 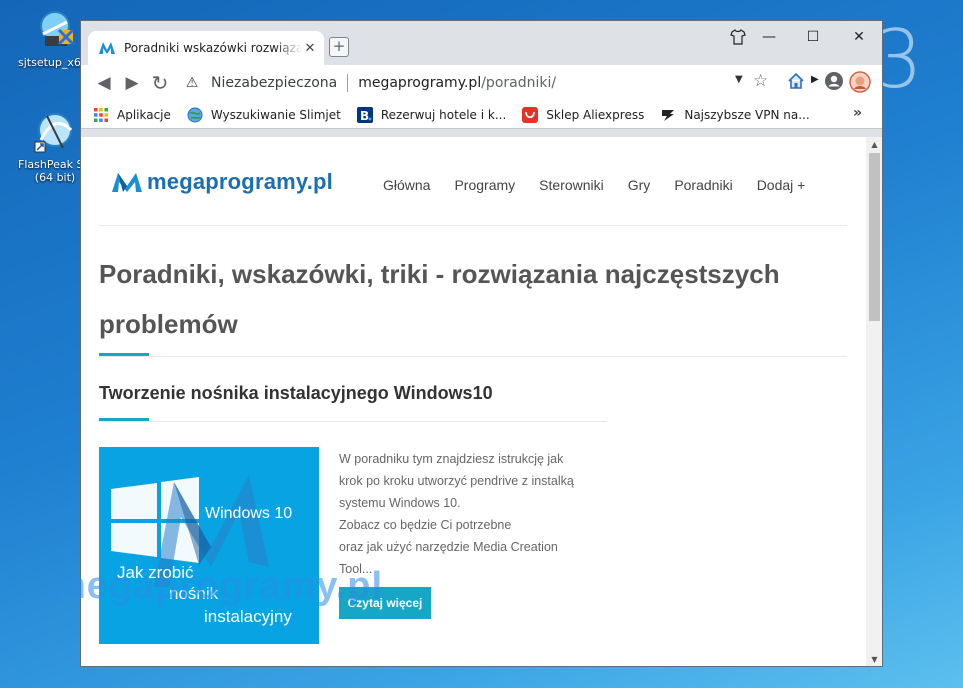 I want to click on bookmark-apps: Aplikacje, so click(x=132, y=115).